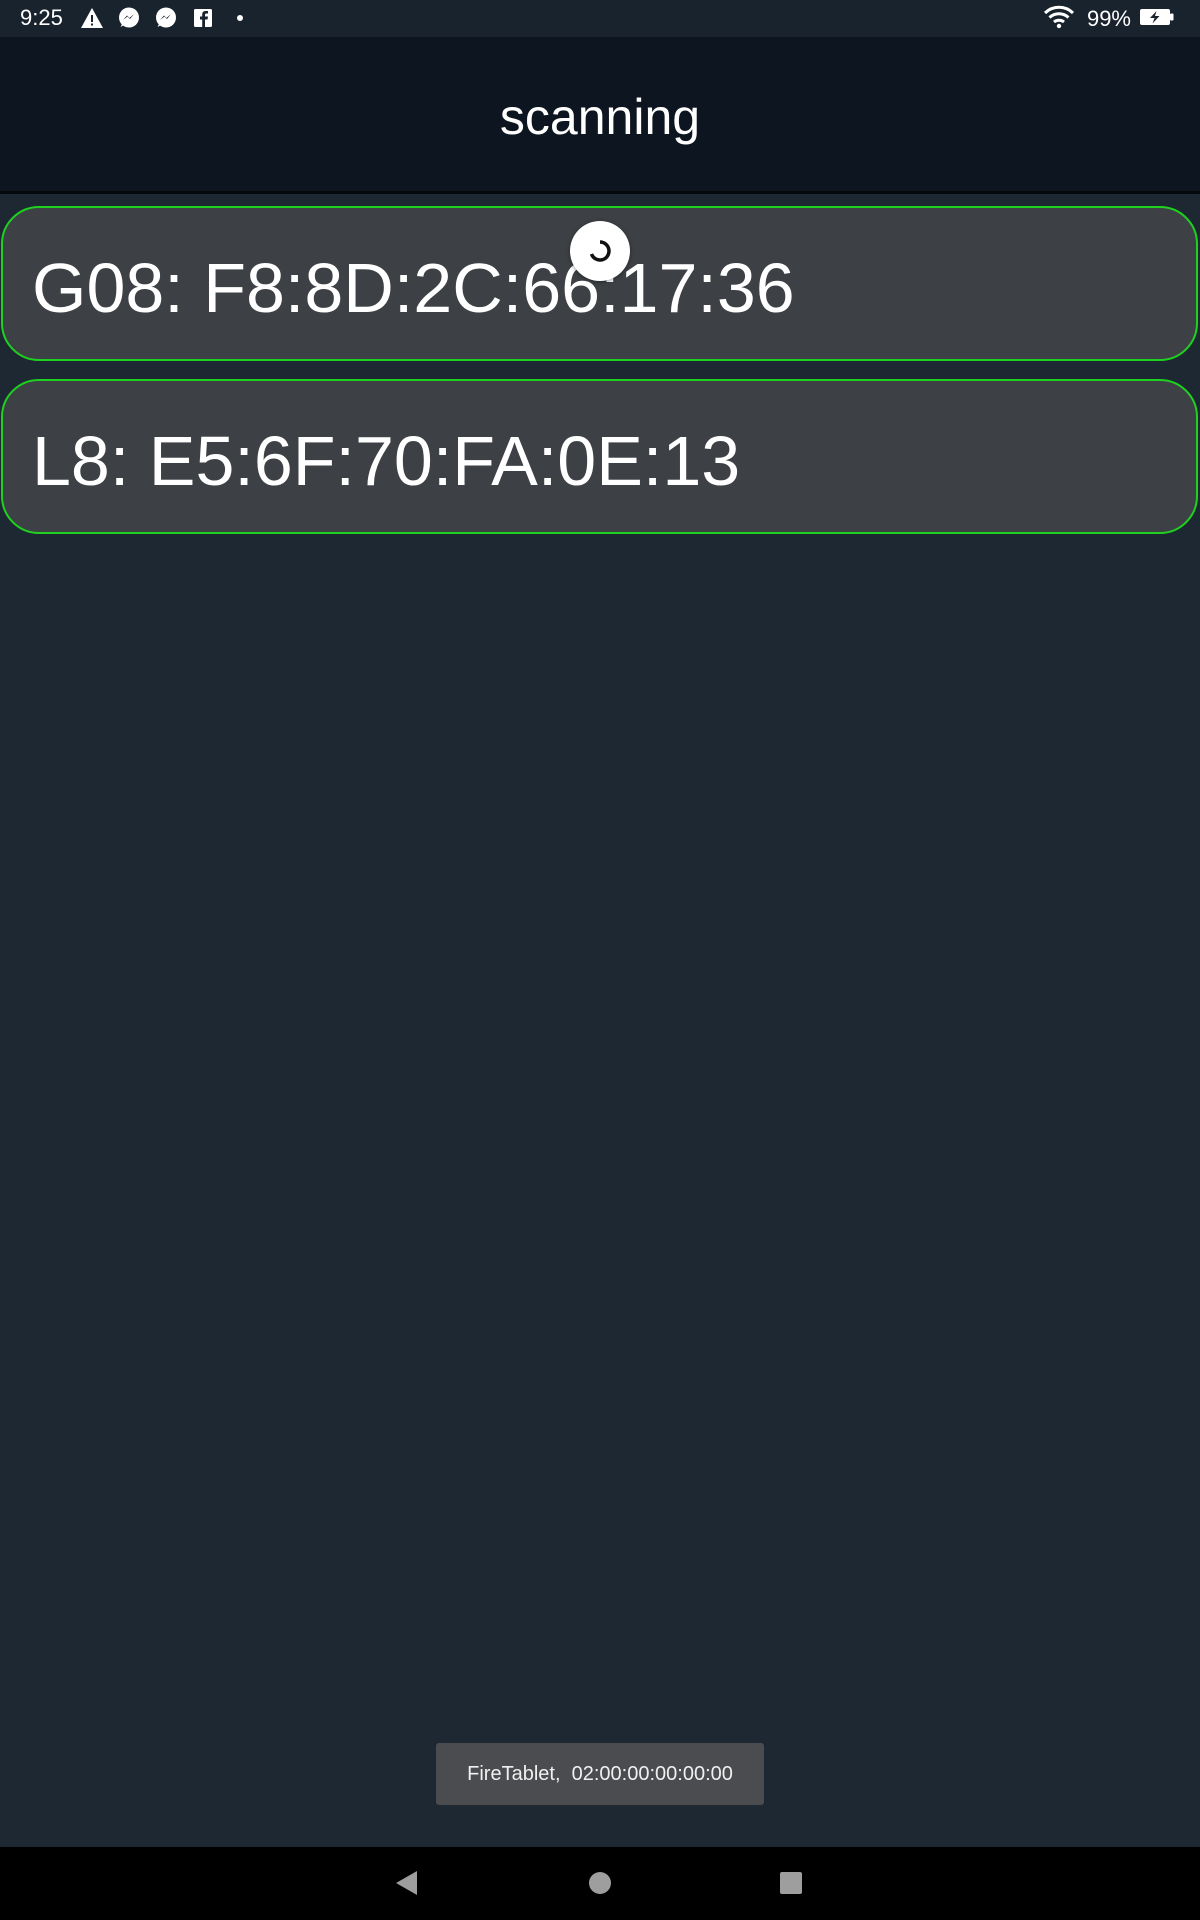 Image resolution: width=1200 pixels, height=1920 pixels. I want to click on toast-text: FireTablet, 02:00:00:00:00:00, so click(600, 1773).